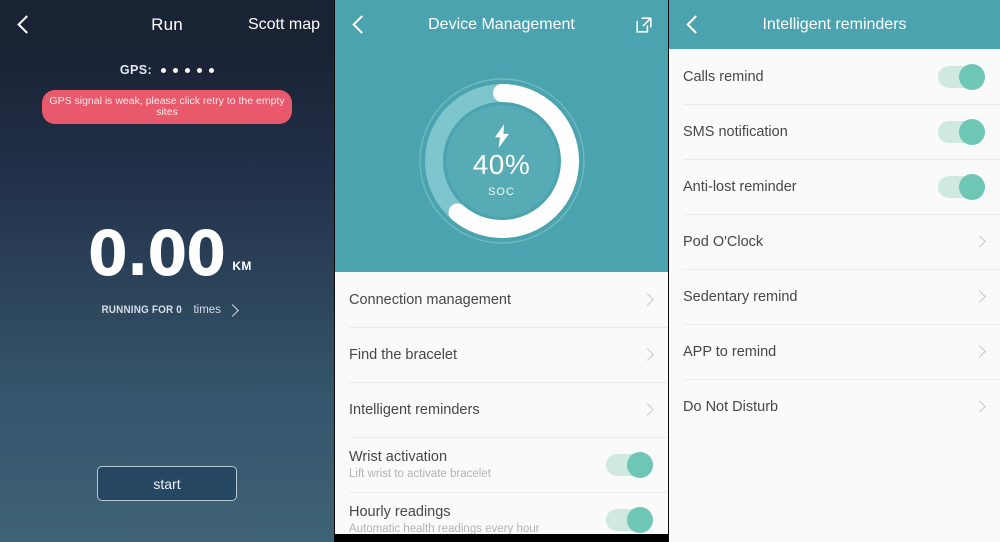 This screenshot has width=1000, height=542. I want to click on row-texts: Find the bracelet, so click(403, 355).